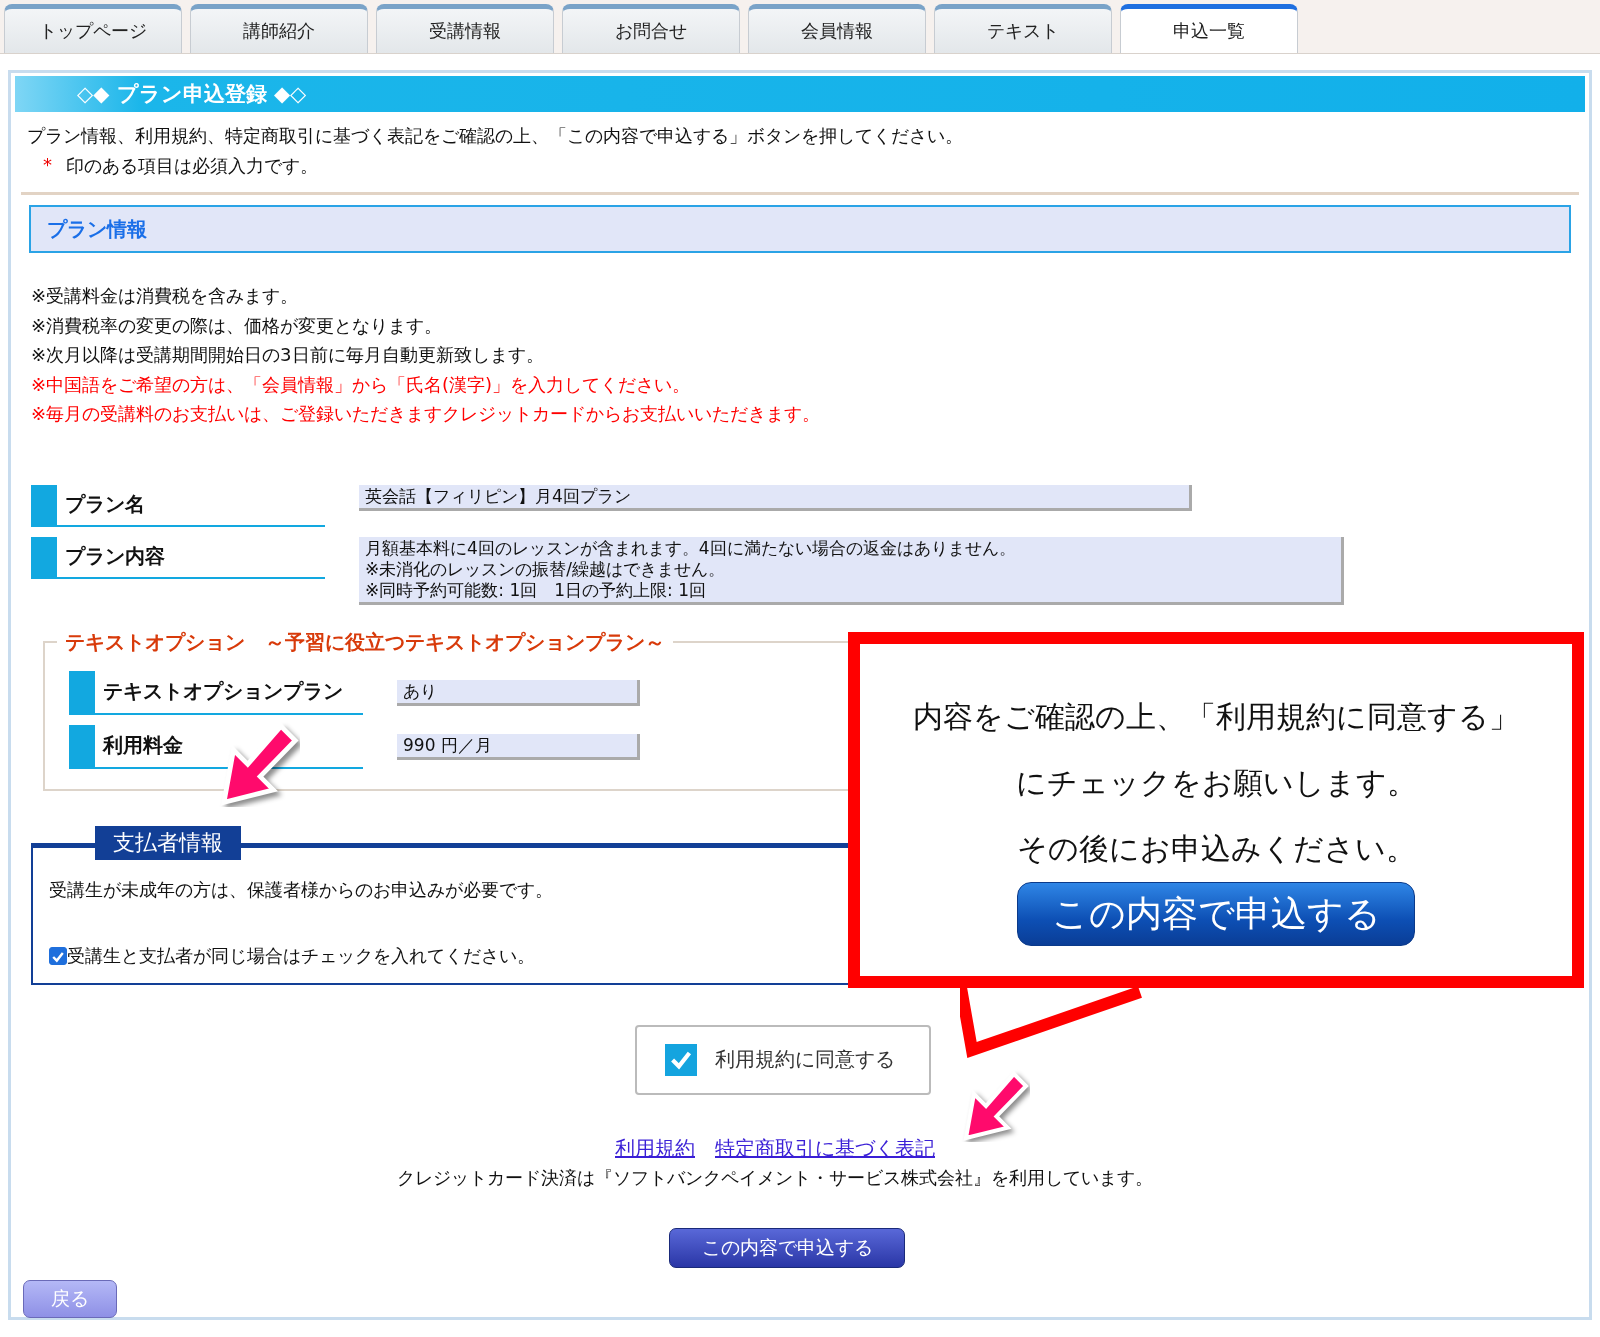  I want to click on nav-tab: 受講情報, so click(465, 28).